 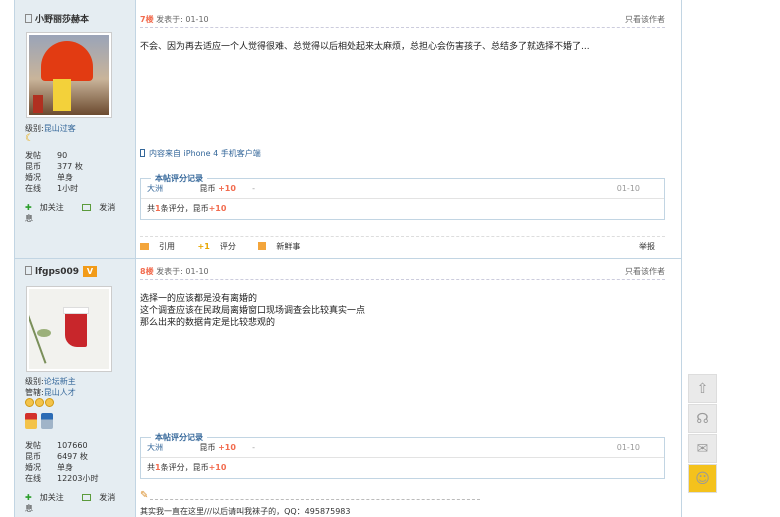 I want to click on author-stats: 发帖 107660 昆币 6497 枚 婚况 单身 在线 12203小时, so click(x=62, y=462).